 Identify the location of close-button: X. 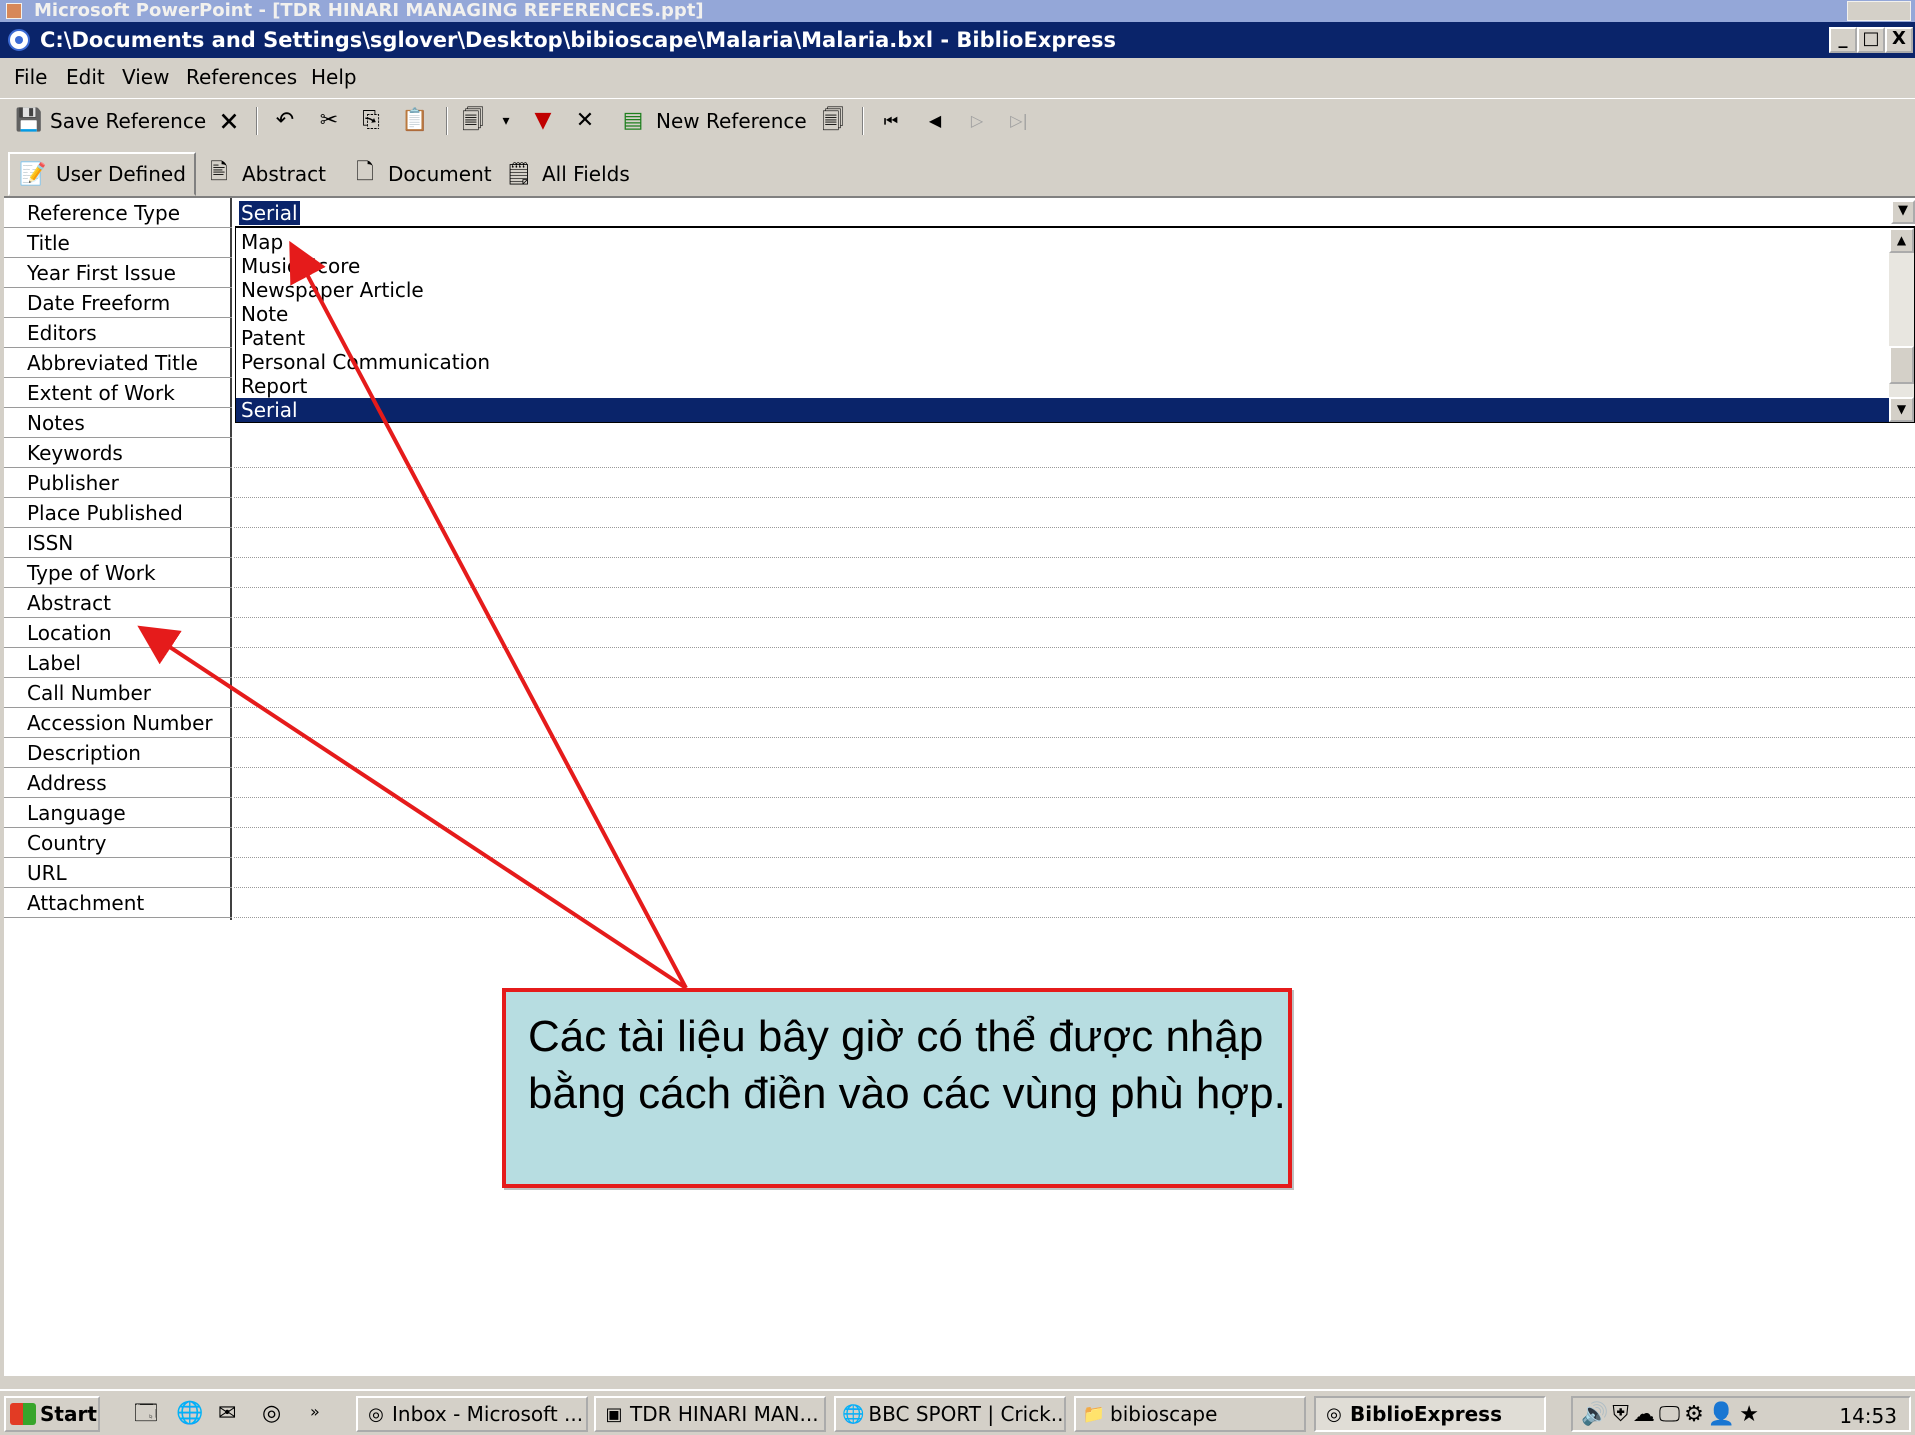
(1899, 40).